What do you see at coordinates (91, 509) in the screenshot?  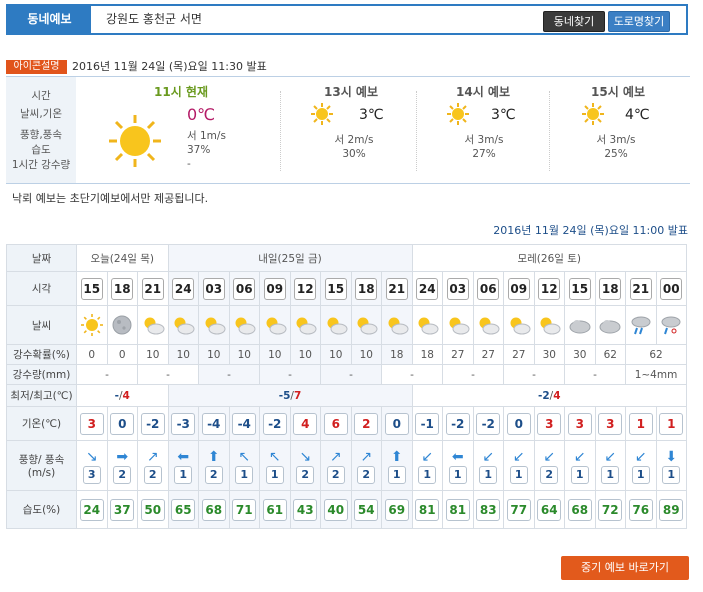 I see `humidity-badge: 24` at bounding box center [91, 509].